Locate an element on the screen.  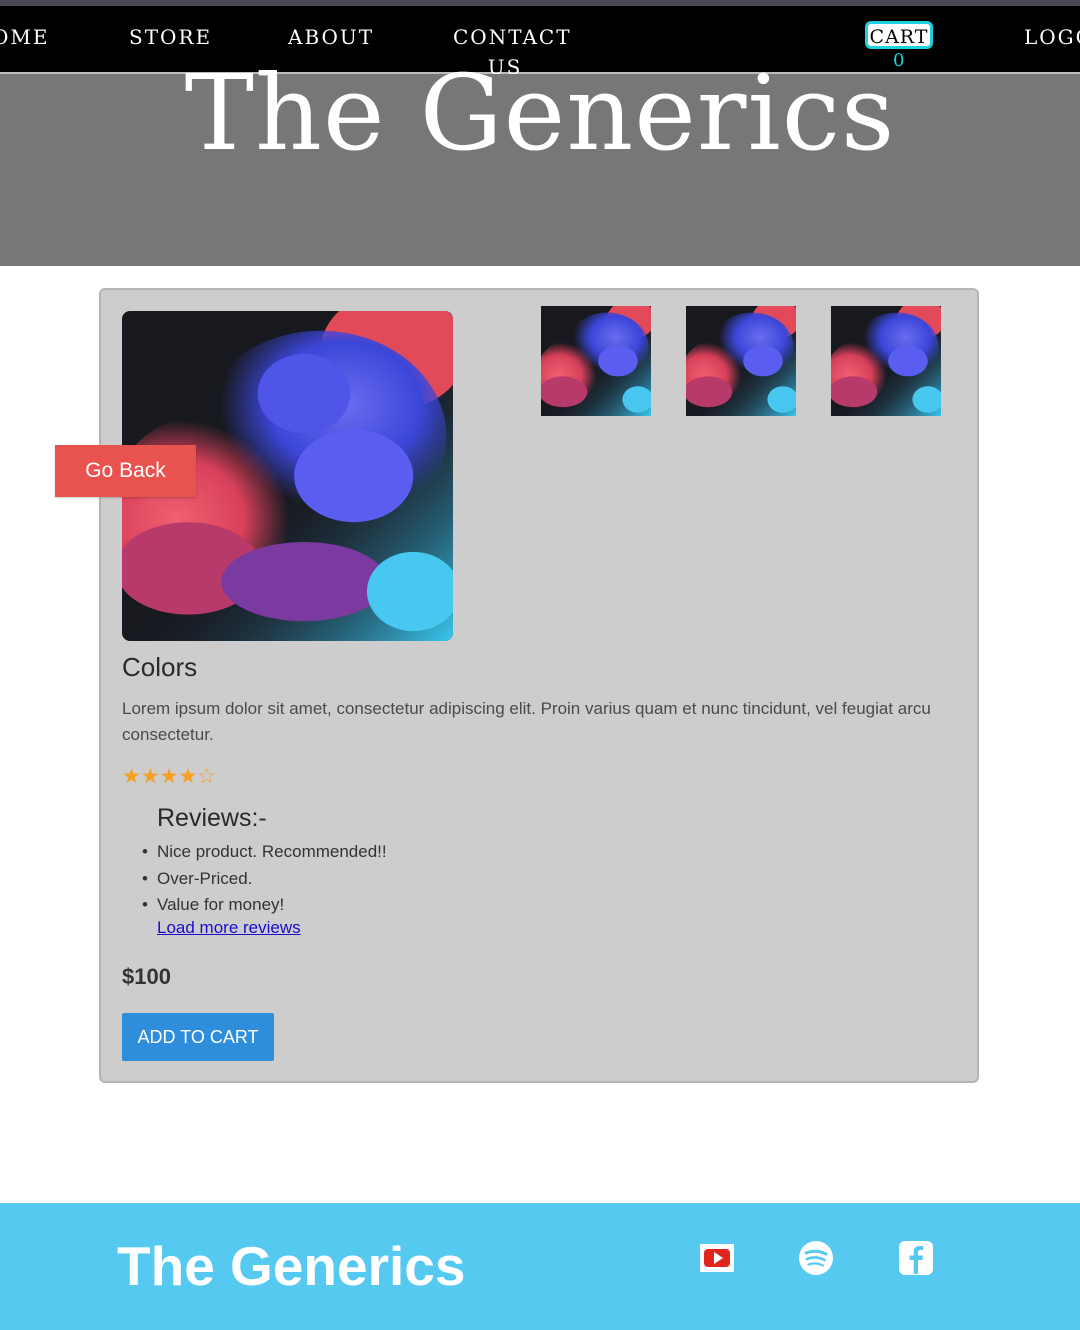
add-to-cart-button: ADD TO CART is located at coordinates (198, 1037).